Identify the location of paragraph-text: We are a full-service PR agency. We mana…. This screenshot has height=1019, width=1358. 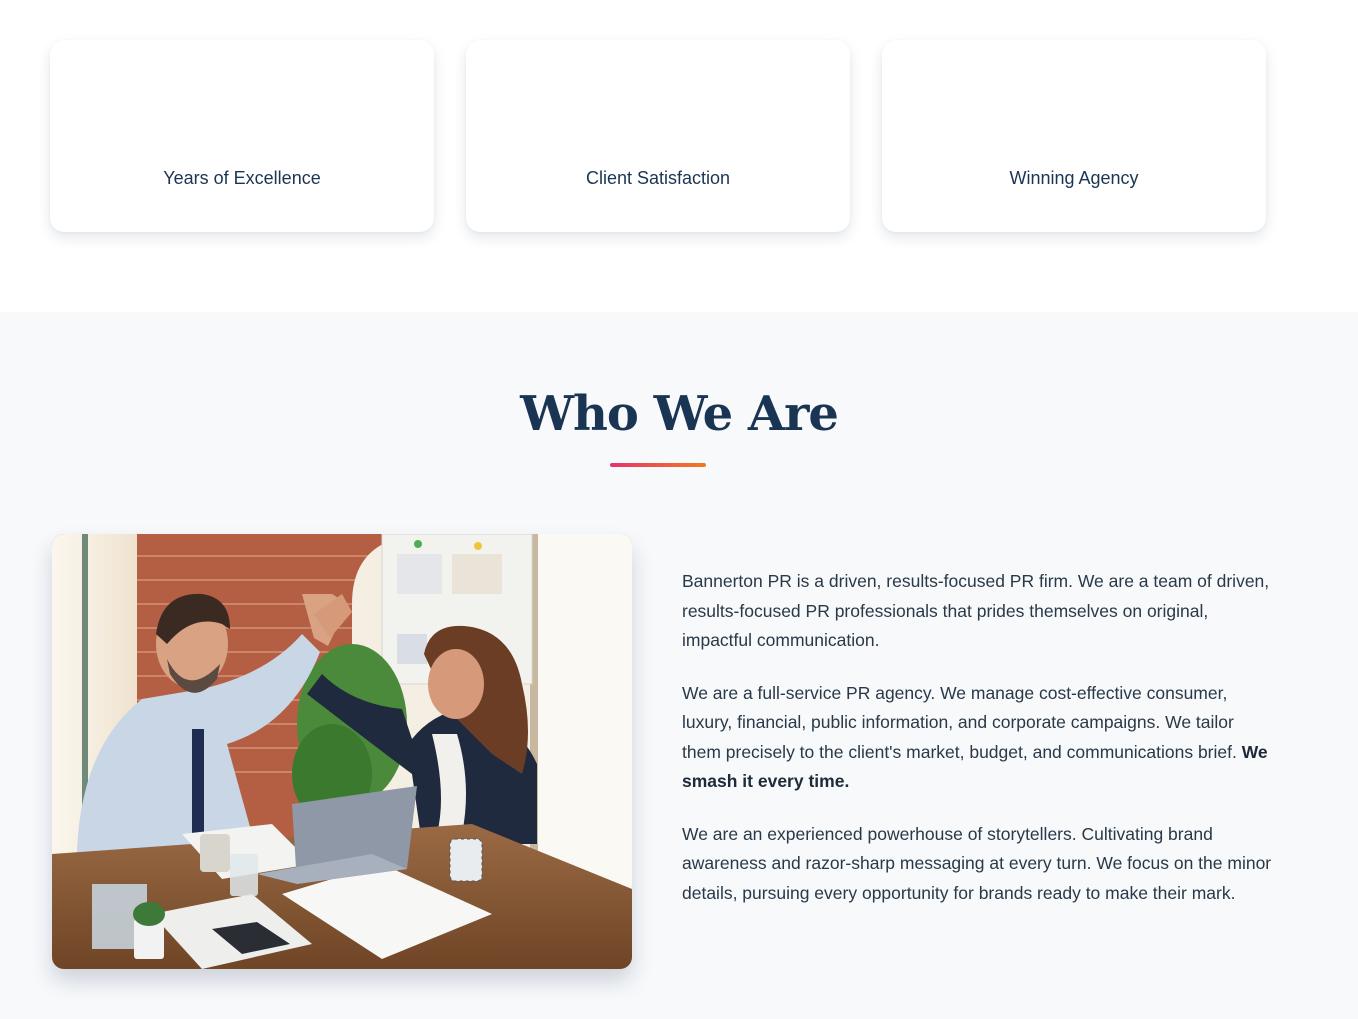
(962, 722).